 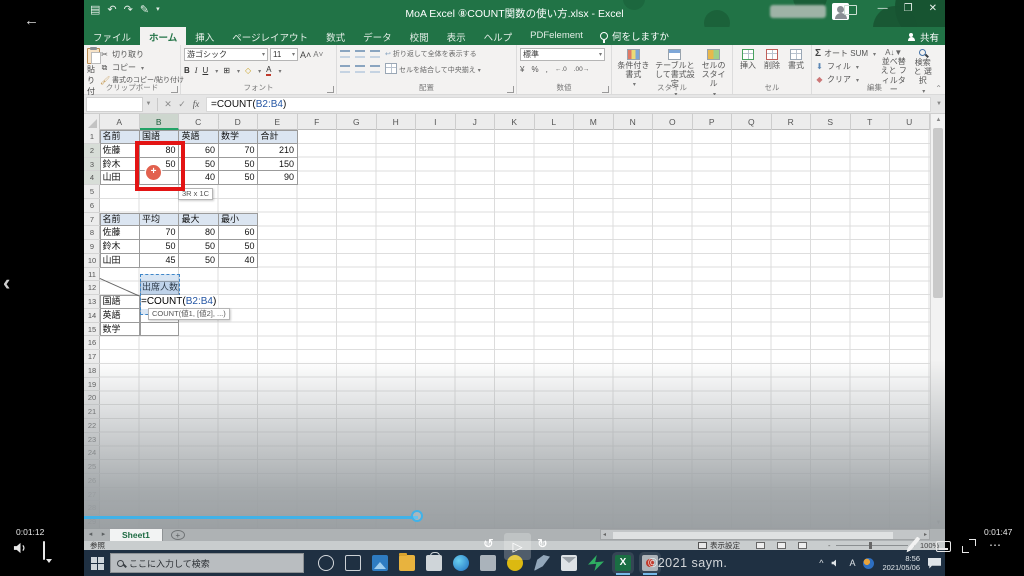 What do you see at coordinates (238, 164) in the screenshot?
I see `cell-D3: 50` at bounding box center [238, 164].